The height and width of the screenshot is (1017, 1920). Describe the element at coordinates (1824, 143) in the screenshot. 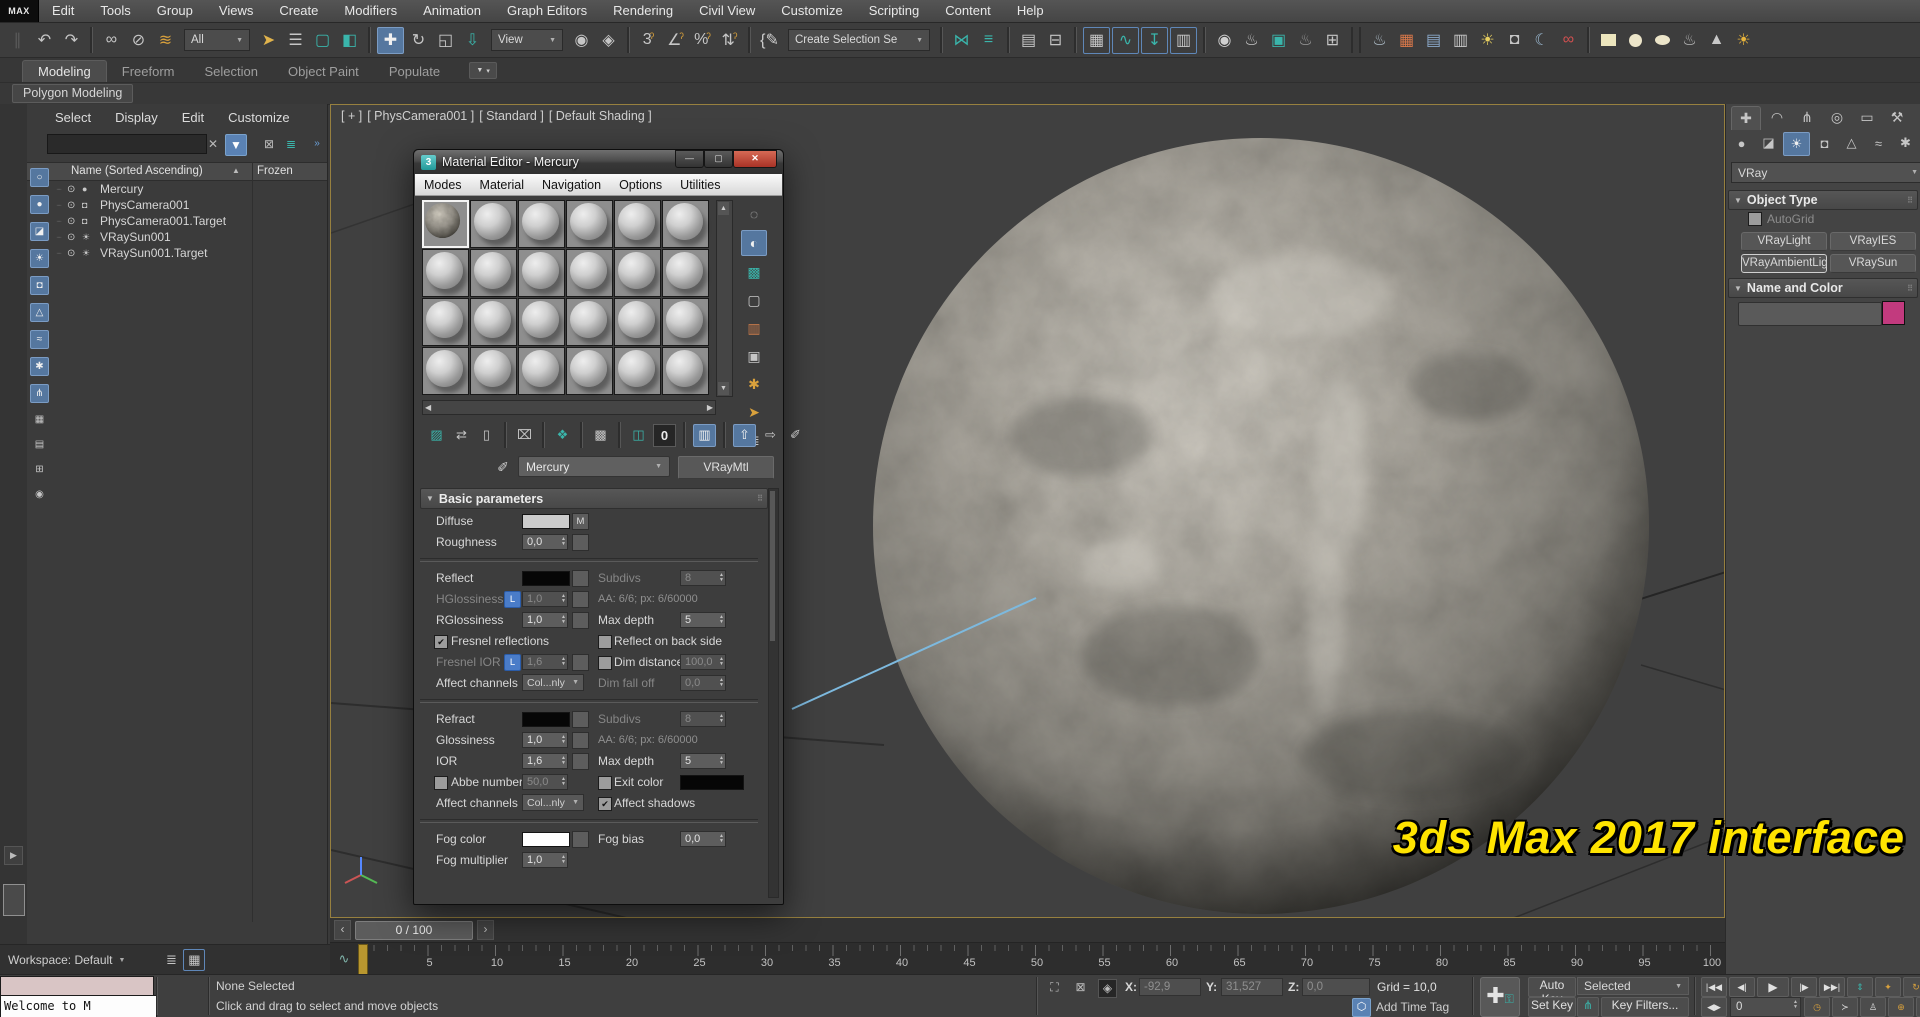

I see `cameras-icon: ◘` at that location.